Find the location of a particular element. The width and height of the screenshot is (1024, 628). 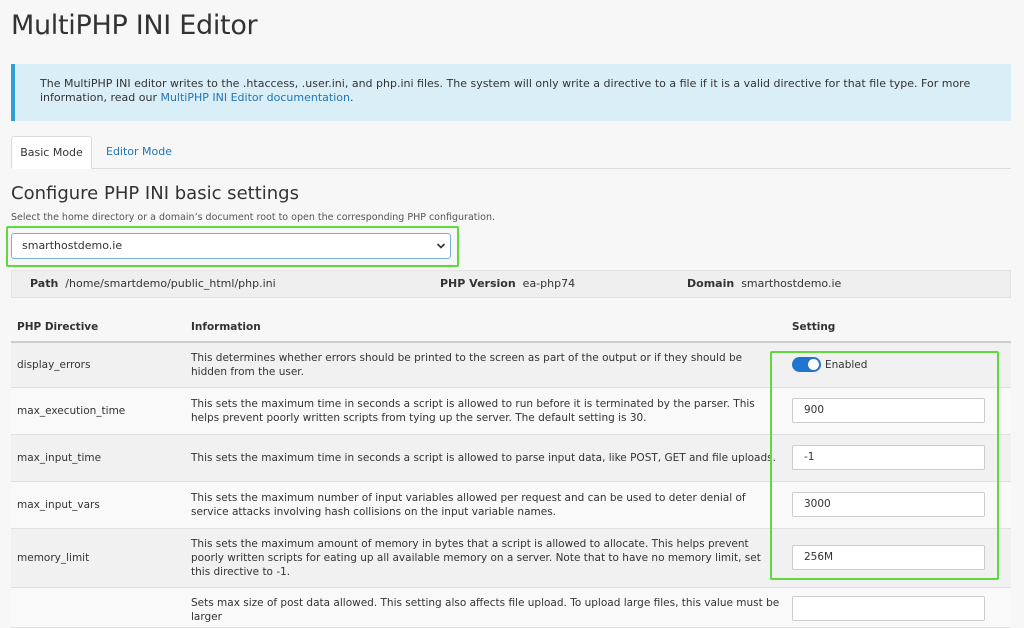

notice-suffix: . is located at coordinates (351, 97).